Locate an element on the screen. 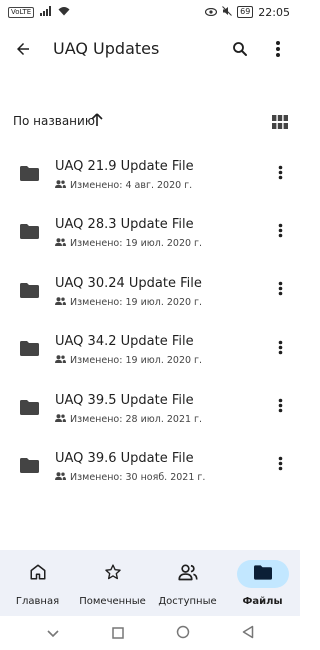  system-navigation-bar is located at coordinates (150, 633).